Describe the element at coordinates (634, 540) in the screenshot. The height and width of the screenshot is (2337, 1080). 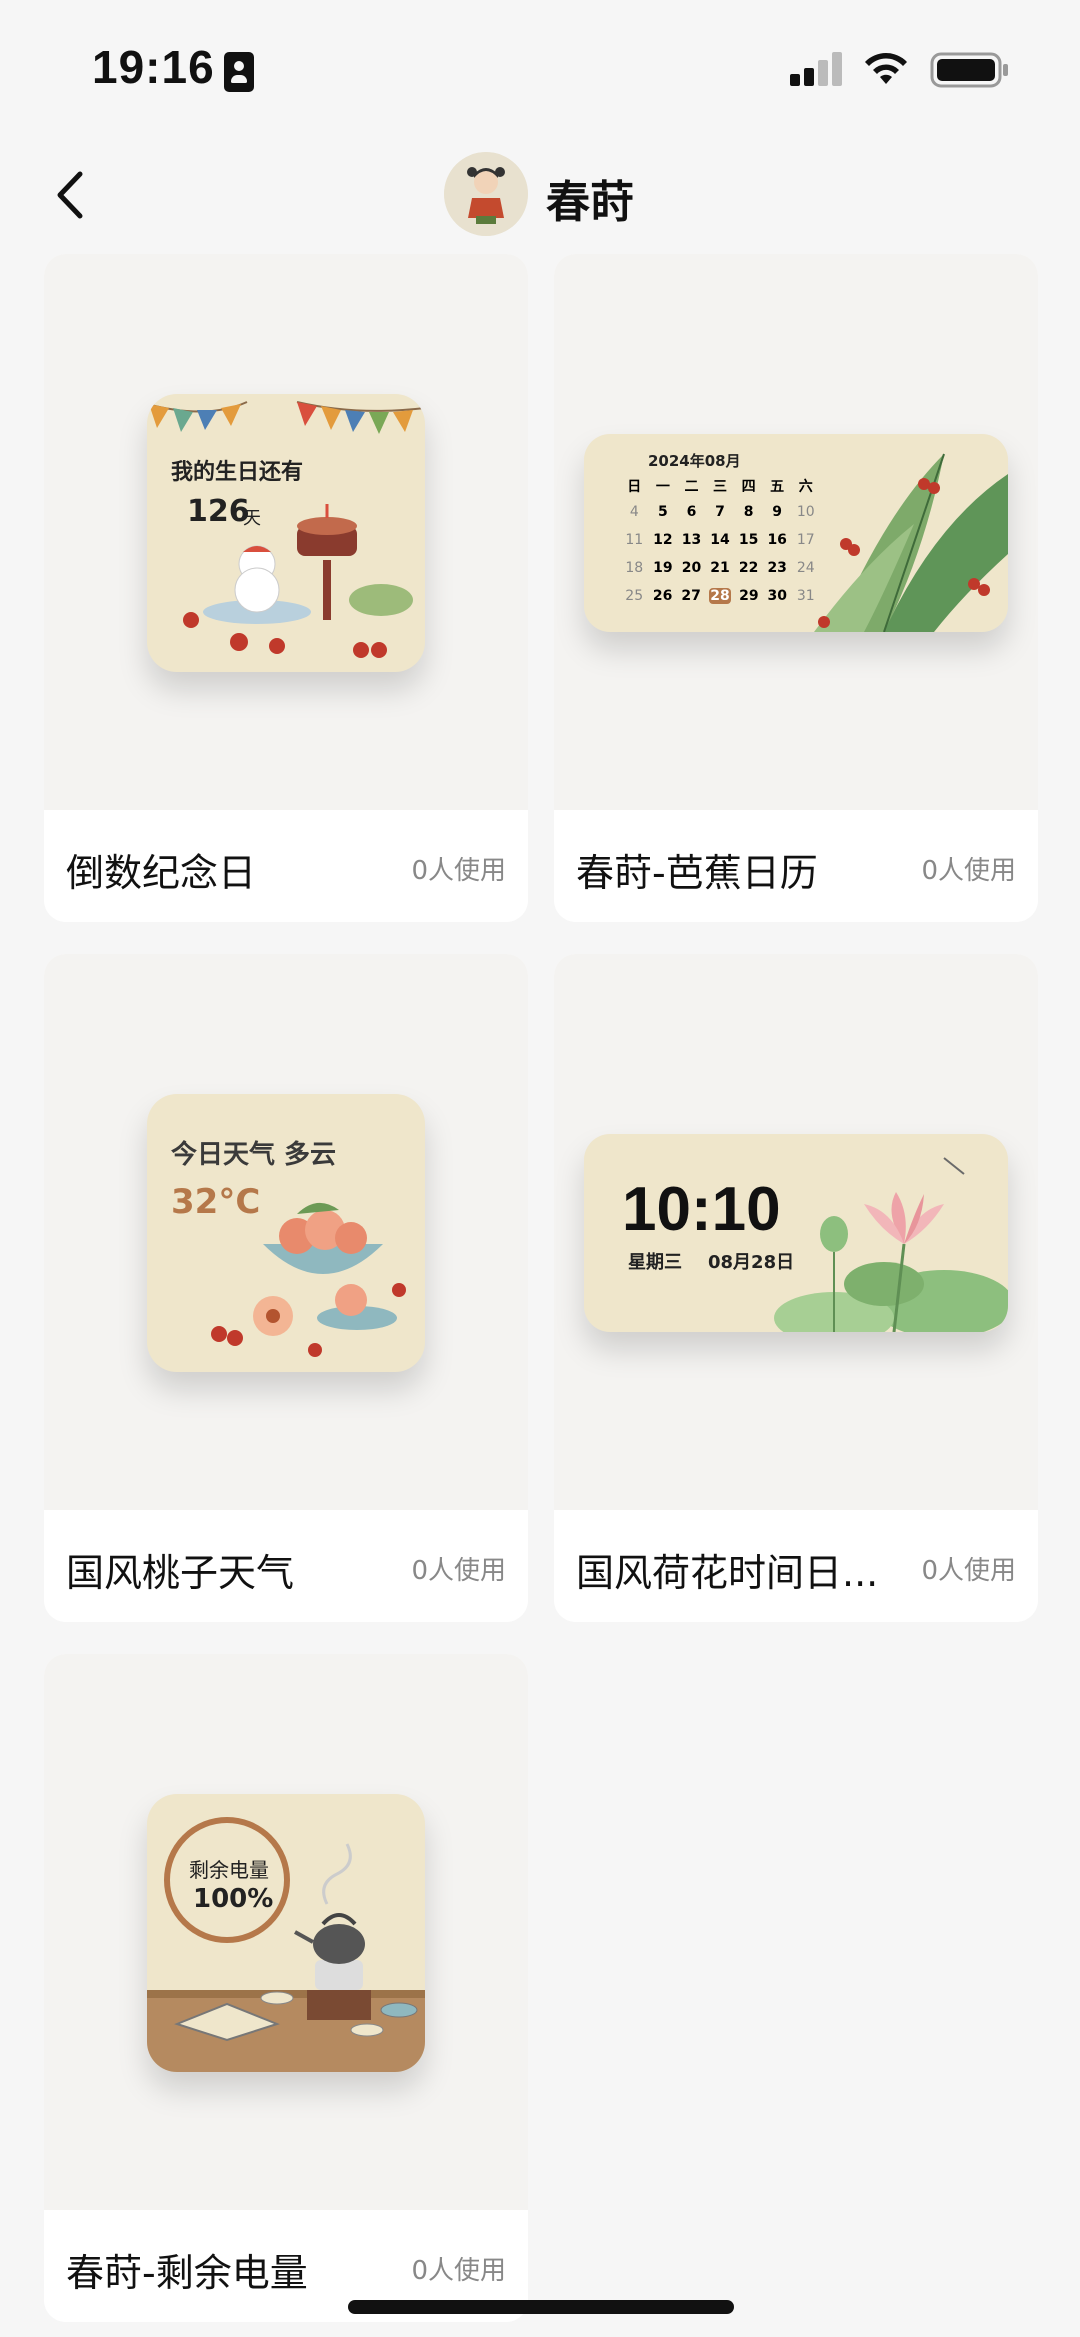
I see `calendar-day: 11` at that location.